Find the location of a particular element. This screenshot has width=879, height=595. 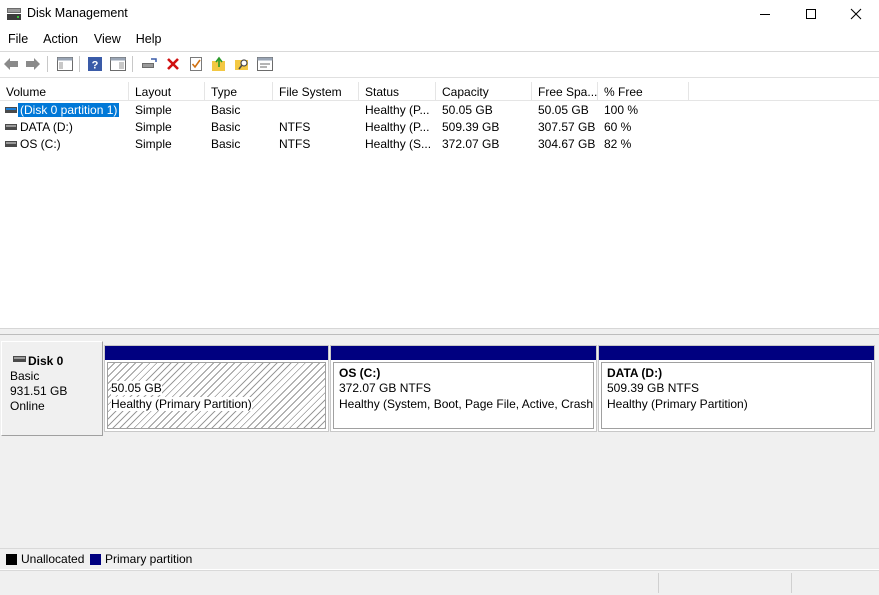

disk-label-panel: Disk 0 Basic 931.51 GB Online is located at coordinates (52, 388).